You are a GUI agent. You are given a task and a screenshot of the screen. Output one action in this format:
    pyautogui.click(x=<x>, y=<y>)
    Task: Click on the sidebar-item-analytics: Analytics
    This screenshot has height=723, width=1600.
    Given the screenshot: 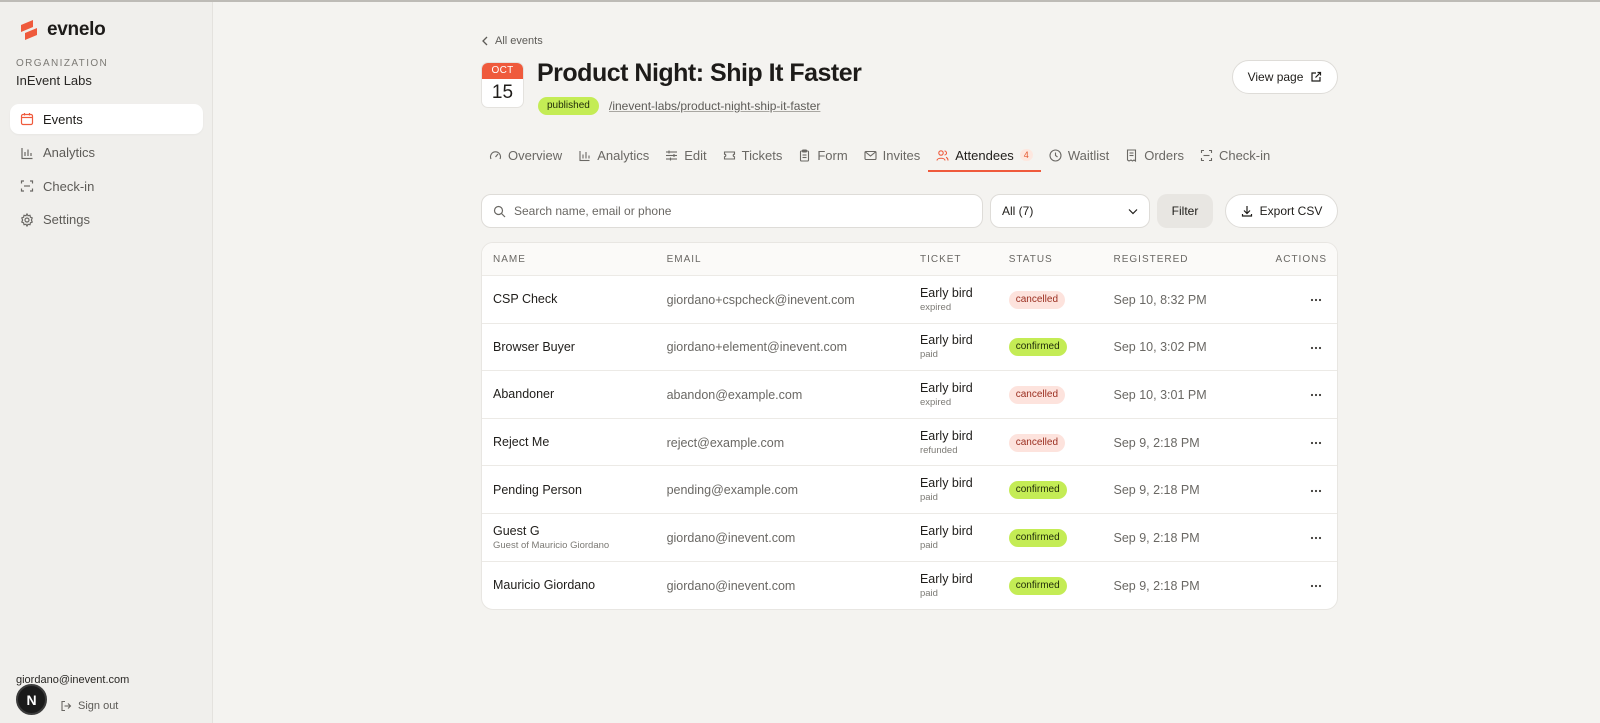 What is the action you would take?
    pyautogui.click(x=106, y=153)
    